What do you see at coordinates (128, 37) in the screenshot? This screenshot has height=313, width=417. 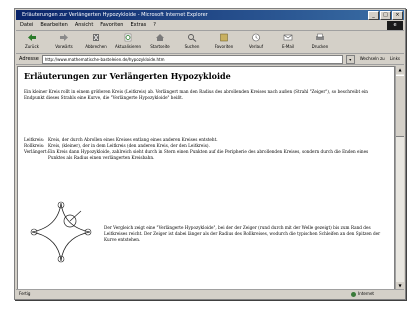 I see `refresh-icon` at bounding box center [128, 37].